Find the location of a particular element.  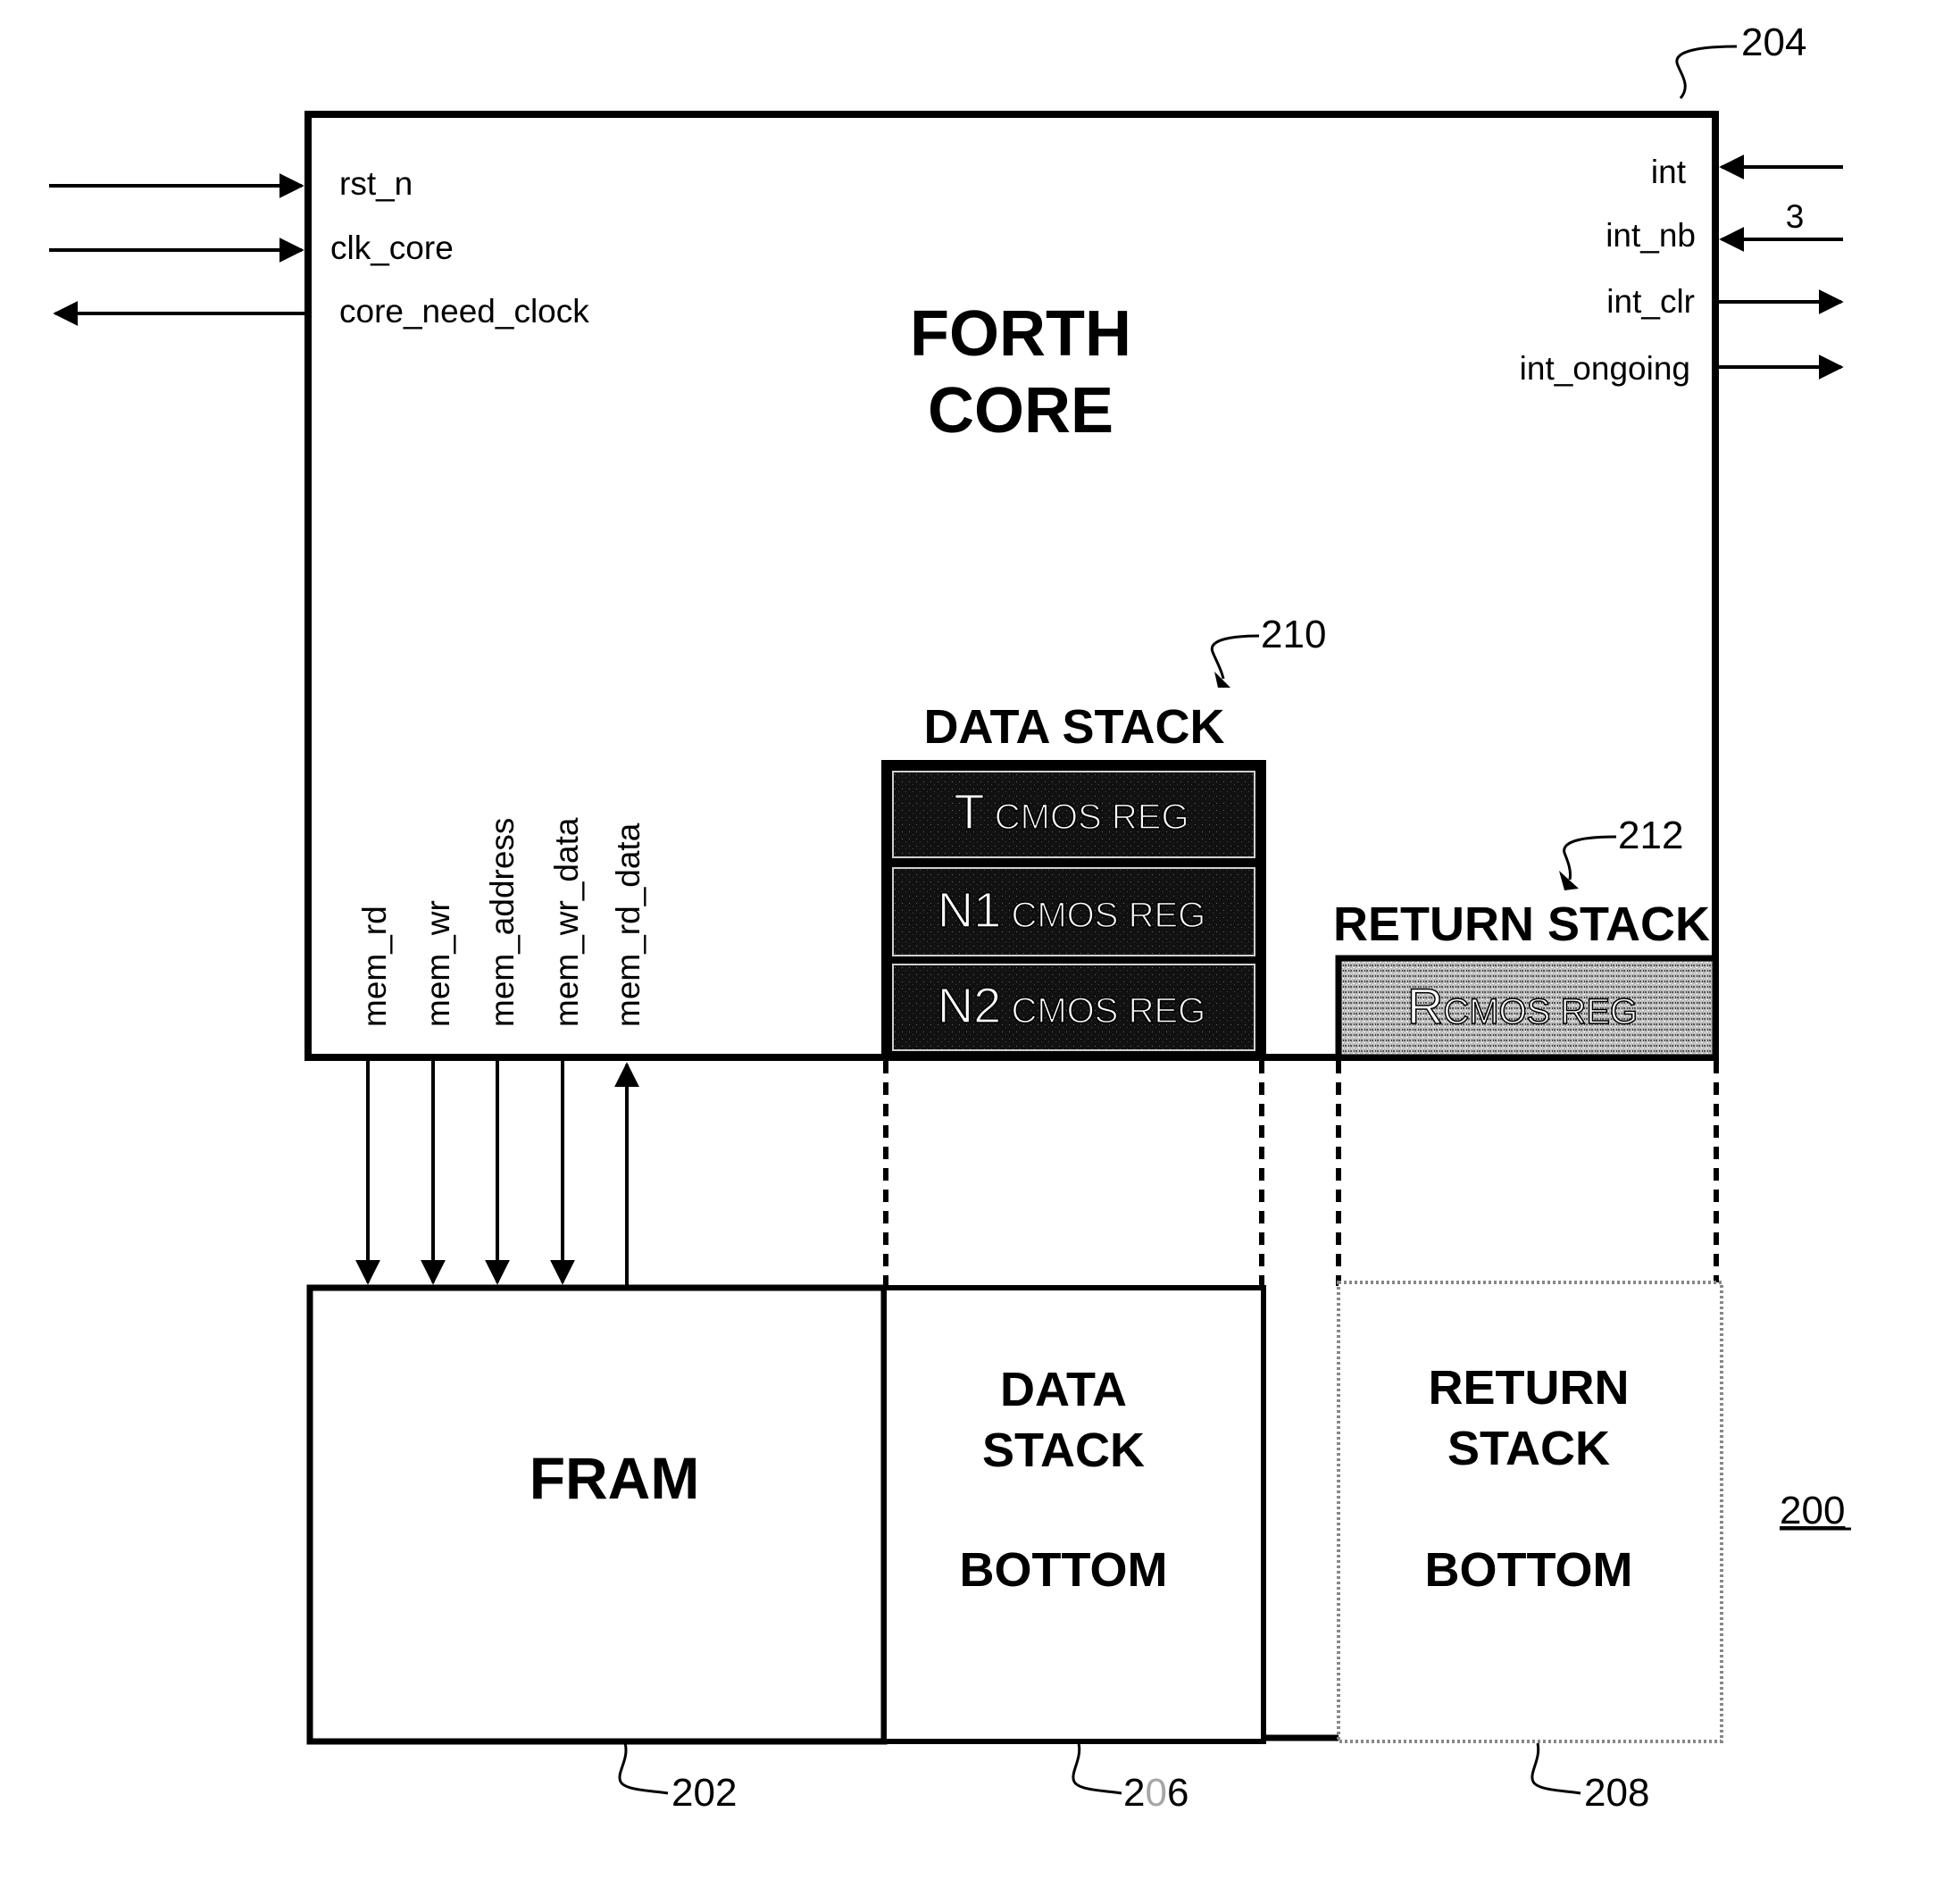

return-stack-bottom-line3: BOTTOM is located at coordinates (1529, 1570).